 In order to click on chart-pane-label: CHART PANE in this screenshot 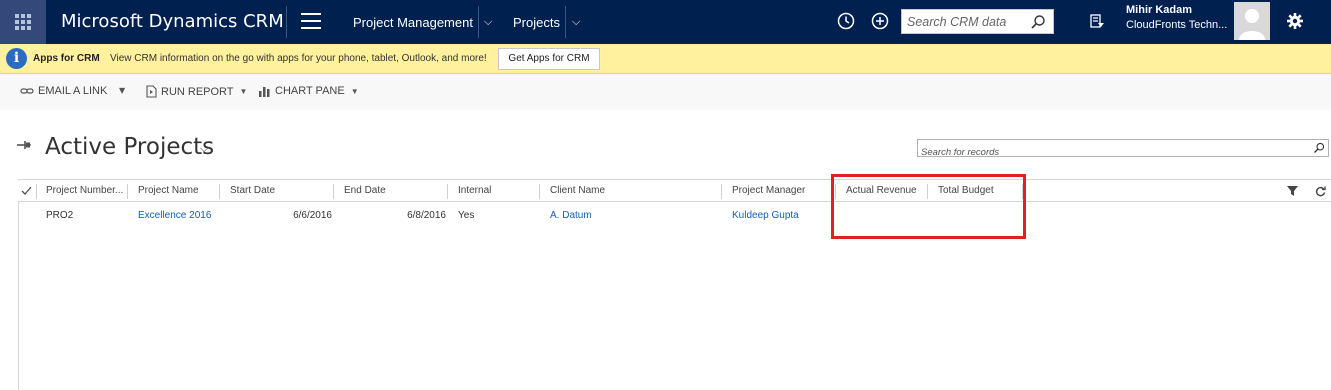, I will do `click(310, 91)`.